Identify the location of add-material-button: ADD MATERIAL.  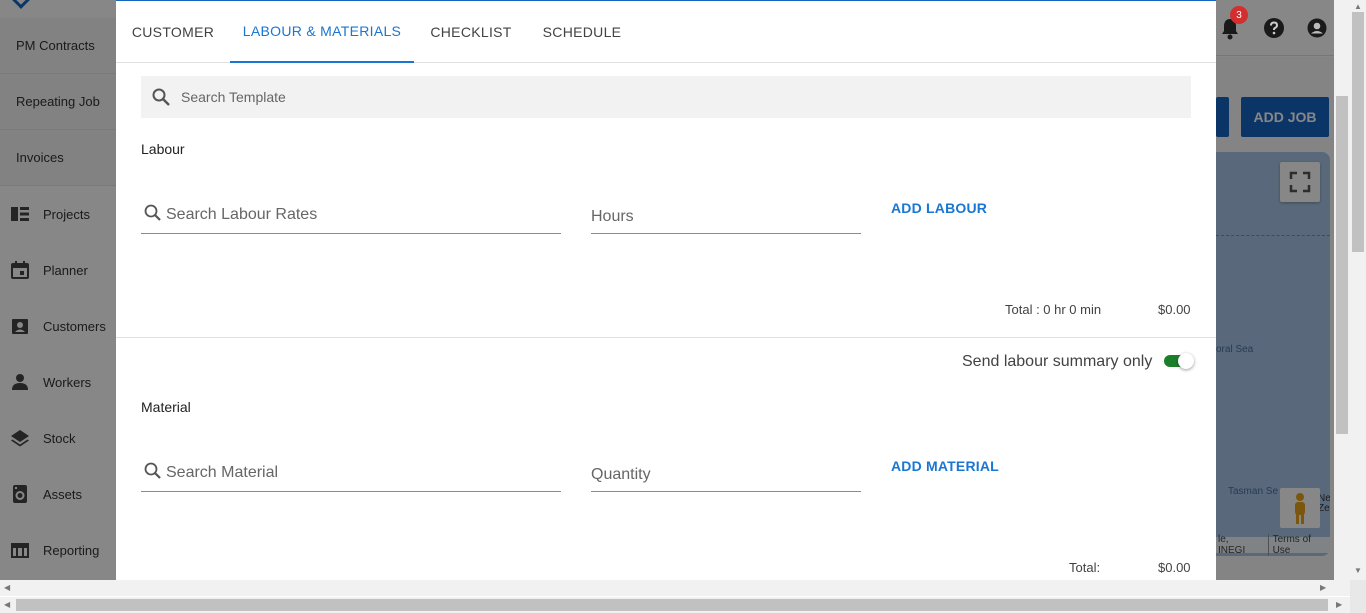
(945, 466).